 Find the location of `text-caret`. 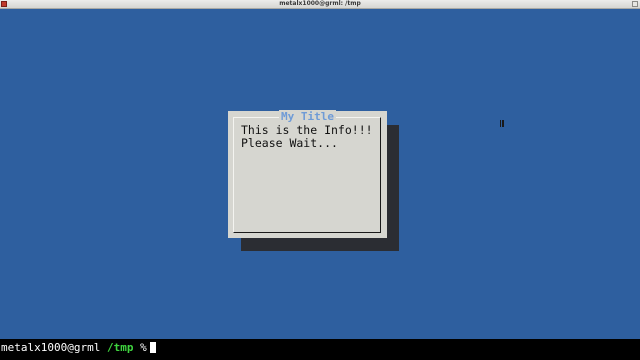

text-caret is located at coordinates (152, 347).